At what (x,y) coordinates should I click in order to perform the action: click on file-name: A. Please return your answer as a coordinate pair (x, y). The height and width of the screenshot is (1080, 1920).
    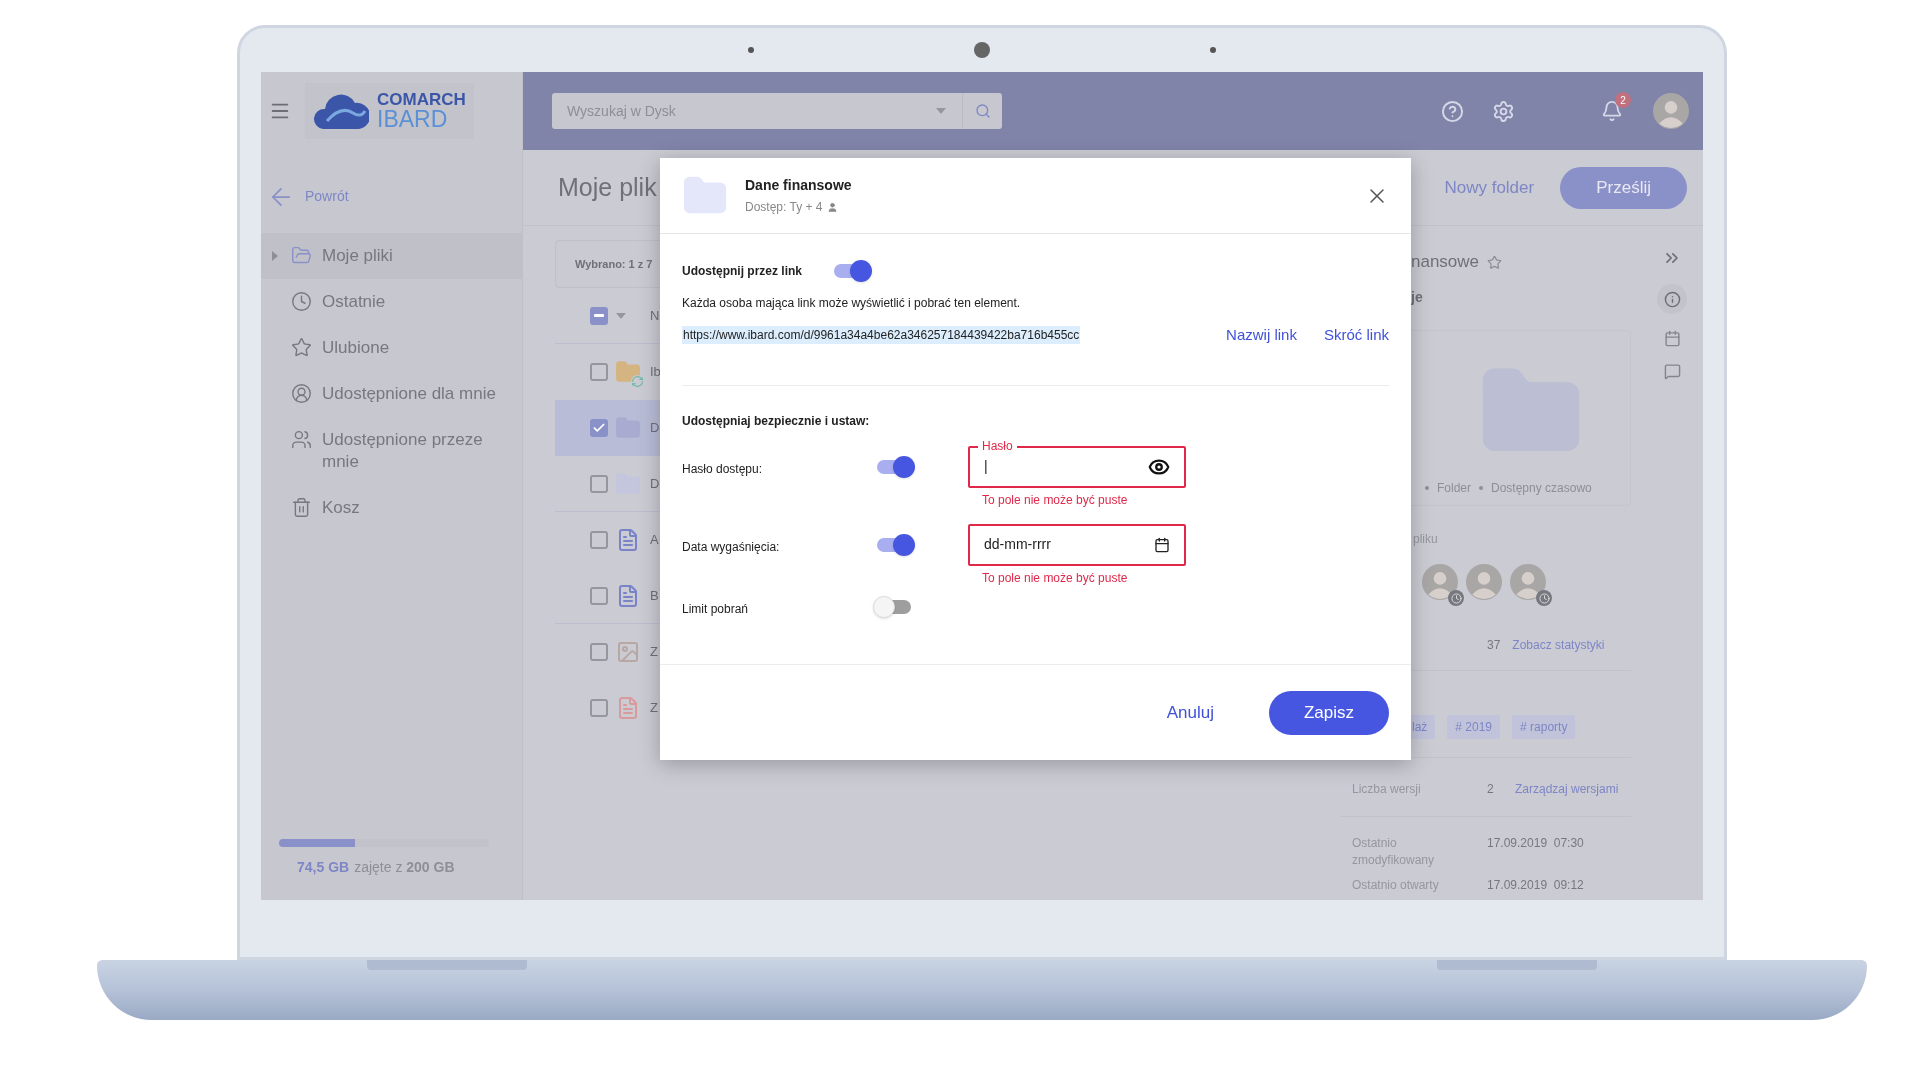
    Looking at the image, I should click on (654, 540).